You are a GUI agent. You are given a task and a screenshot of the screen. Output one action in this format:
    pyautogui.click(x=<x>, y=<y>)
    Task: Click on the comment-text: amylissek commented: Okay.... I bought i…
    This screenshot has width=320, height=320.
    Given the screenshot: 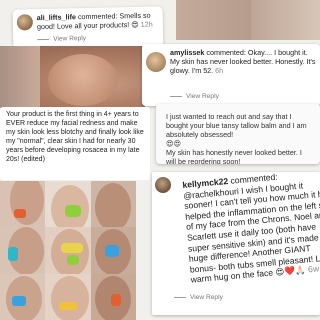 What is the action you would take?
    pyautogui.click(x=243, y=62)
    